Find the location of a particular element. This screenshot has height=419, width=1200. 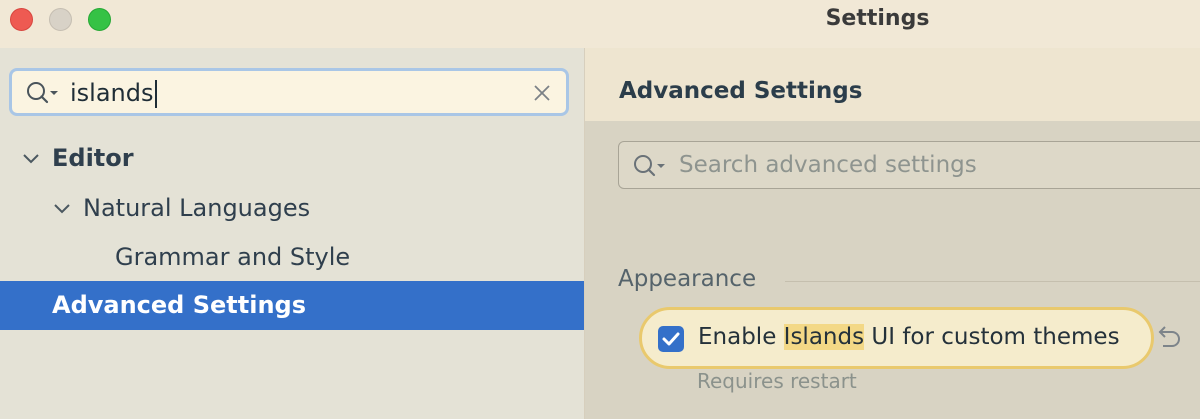

section-divider is located at coordinates (992, 281).